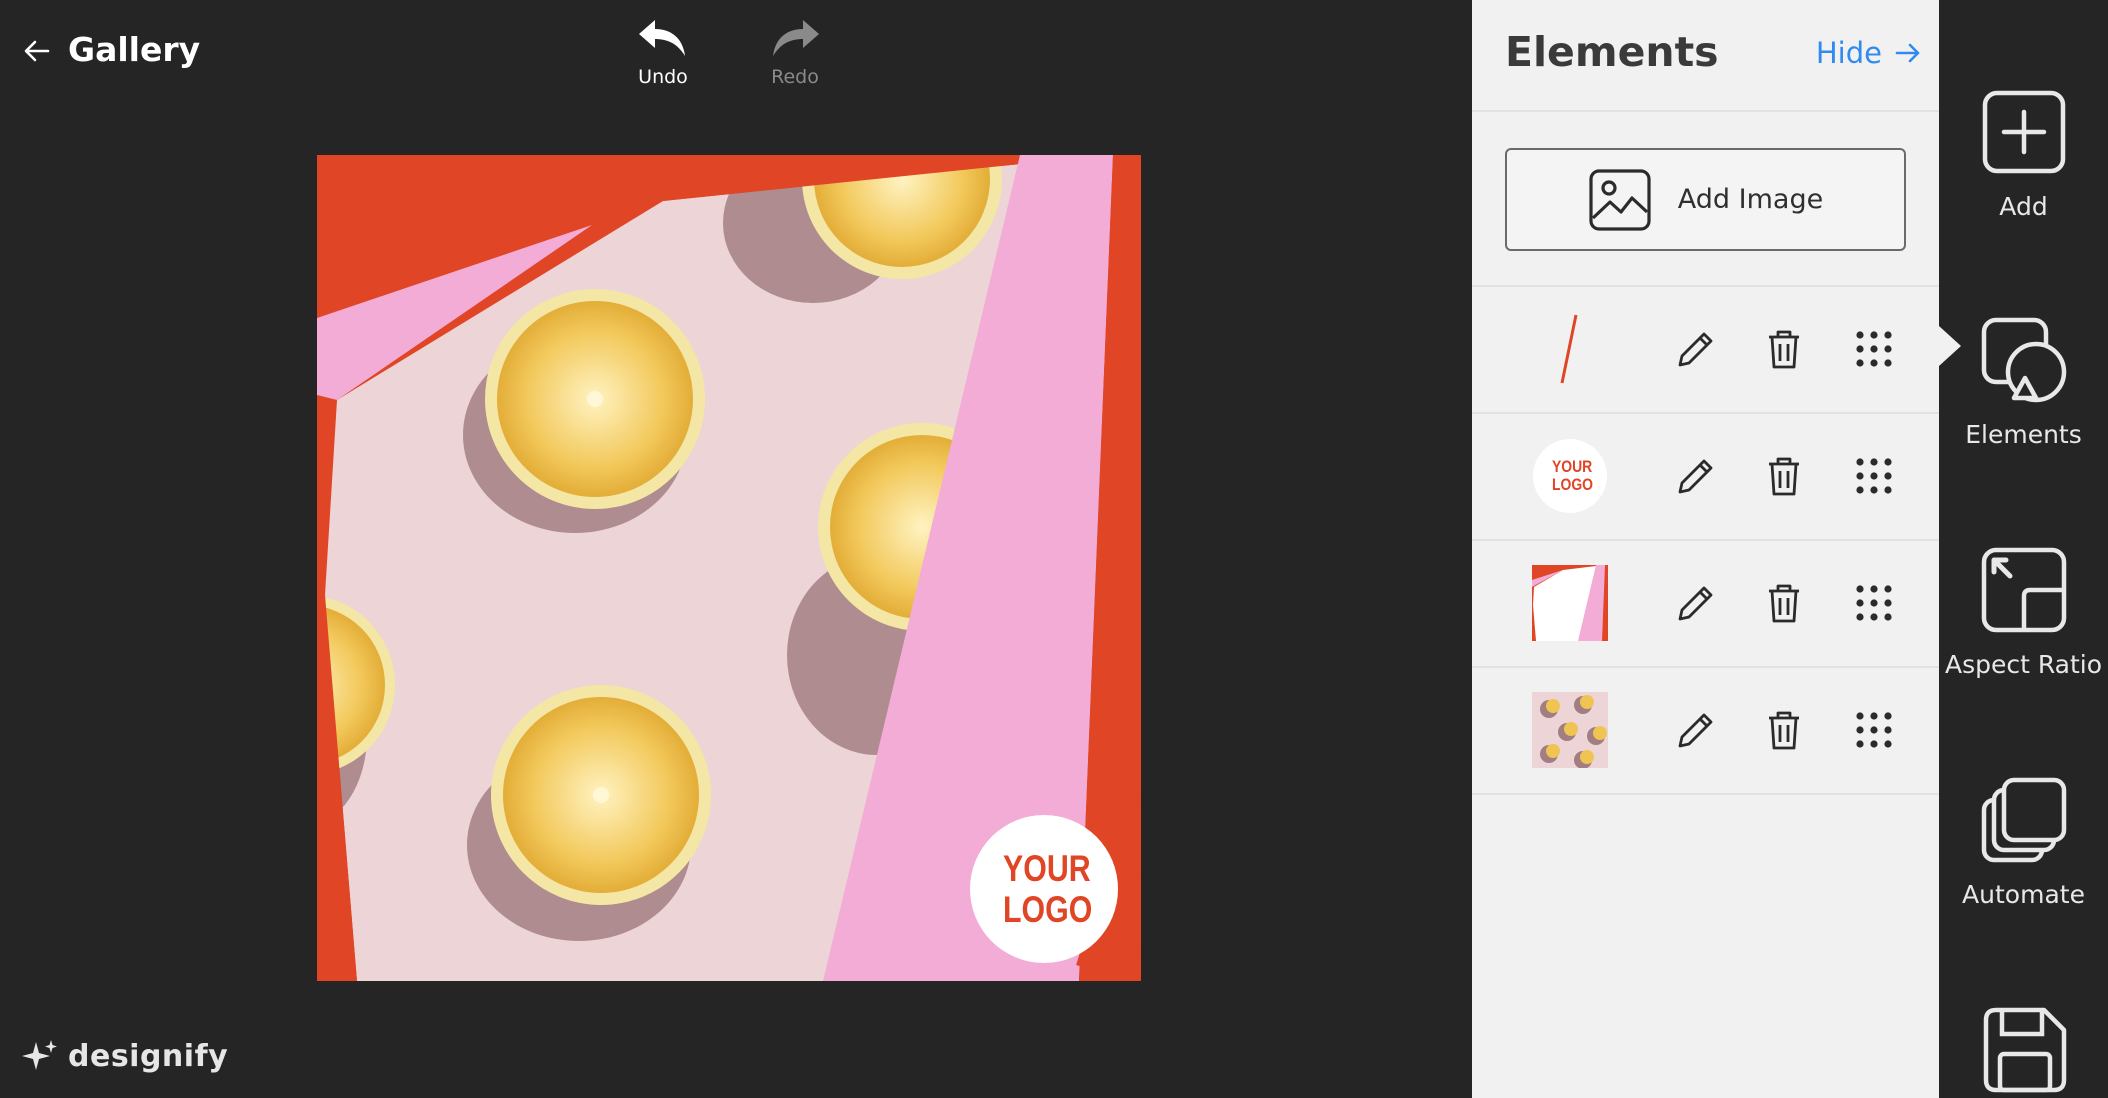 This screenshot has height=1098, width=2108. I want to click on layer-thumbnail-photo, so click(1570, 730).